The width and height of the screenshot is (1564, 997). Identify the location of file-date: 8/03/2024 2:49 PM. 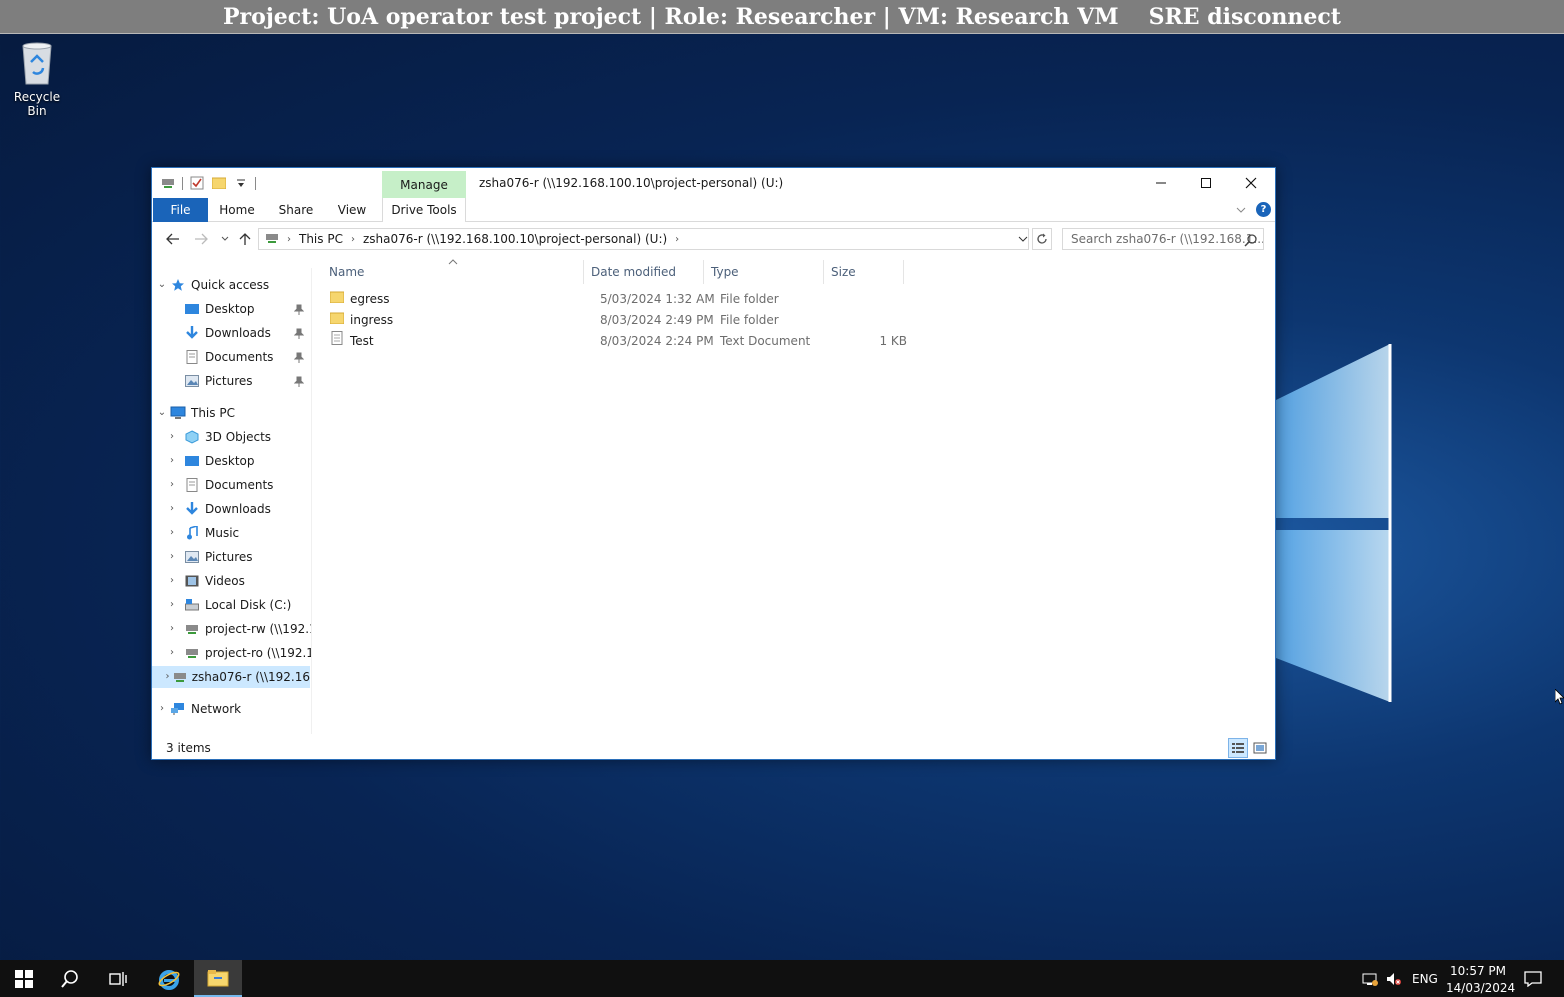
(657, 320).